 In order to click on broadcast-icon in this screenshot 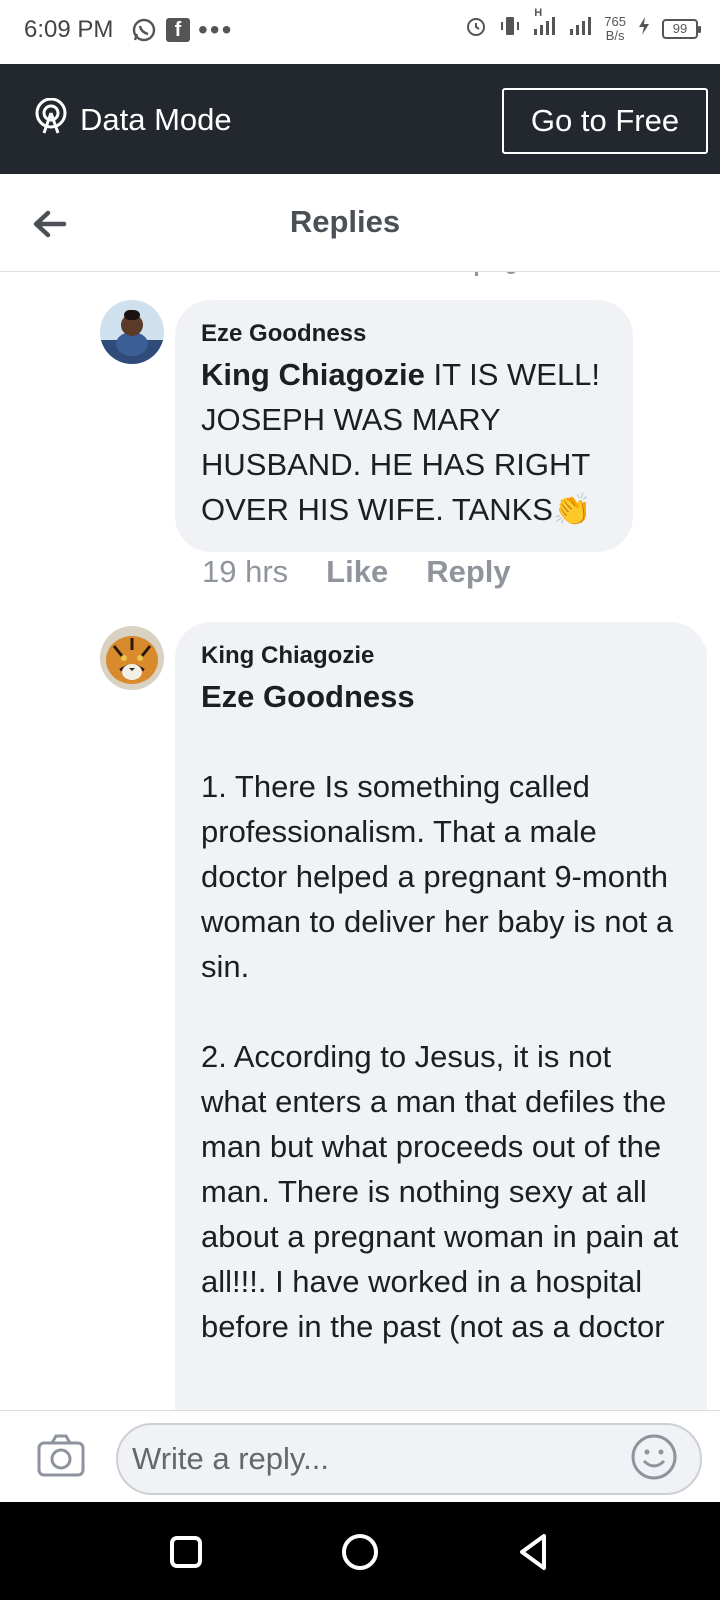, I will do `click(51, 119)`.